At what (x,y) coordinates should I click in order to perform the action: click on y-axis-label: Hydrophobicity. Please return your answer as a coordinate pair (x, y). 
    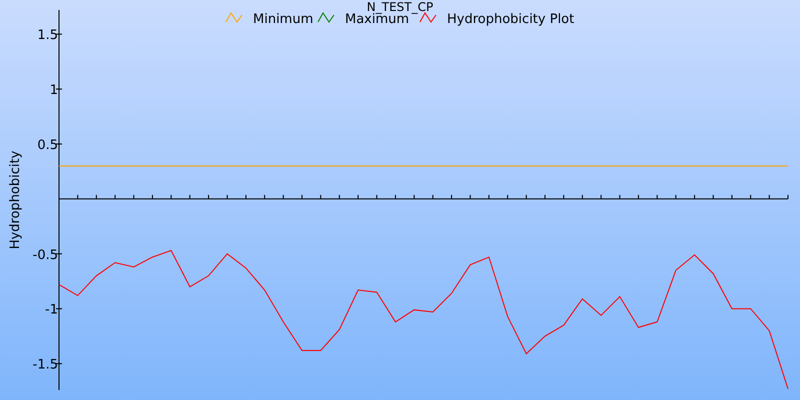
    Looking at the image, I should click on (15, 200).